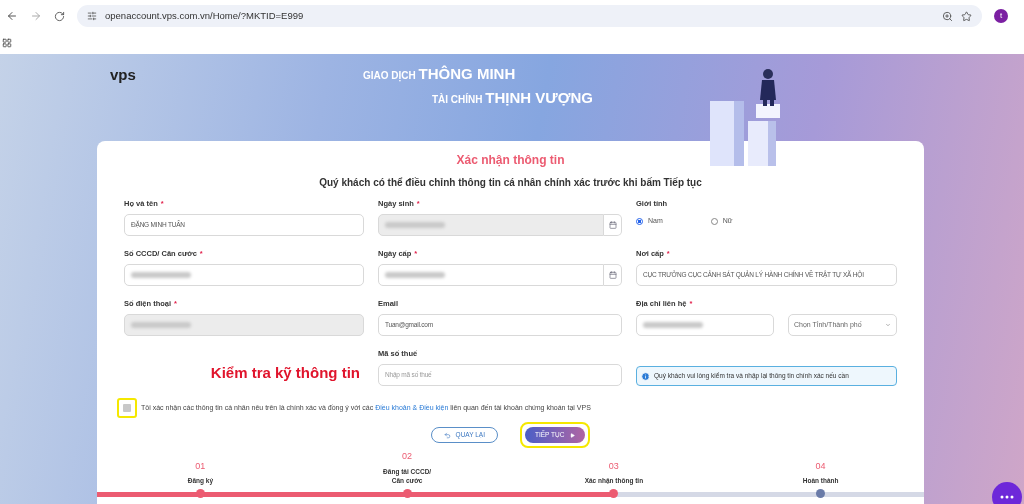 This screenshot has width=1024, height=504. I want to click on zoom-icon, so click(947, 16).